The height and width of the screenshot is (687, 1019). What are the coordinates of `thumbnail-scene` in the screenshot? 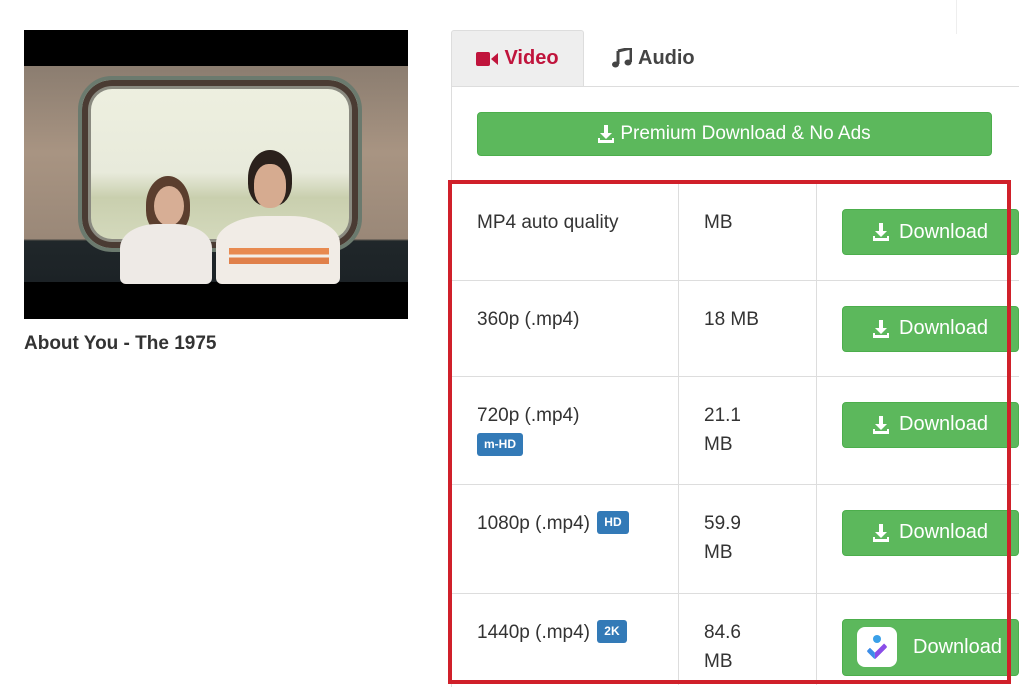 It's located at (216, 174).